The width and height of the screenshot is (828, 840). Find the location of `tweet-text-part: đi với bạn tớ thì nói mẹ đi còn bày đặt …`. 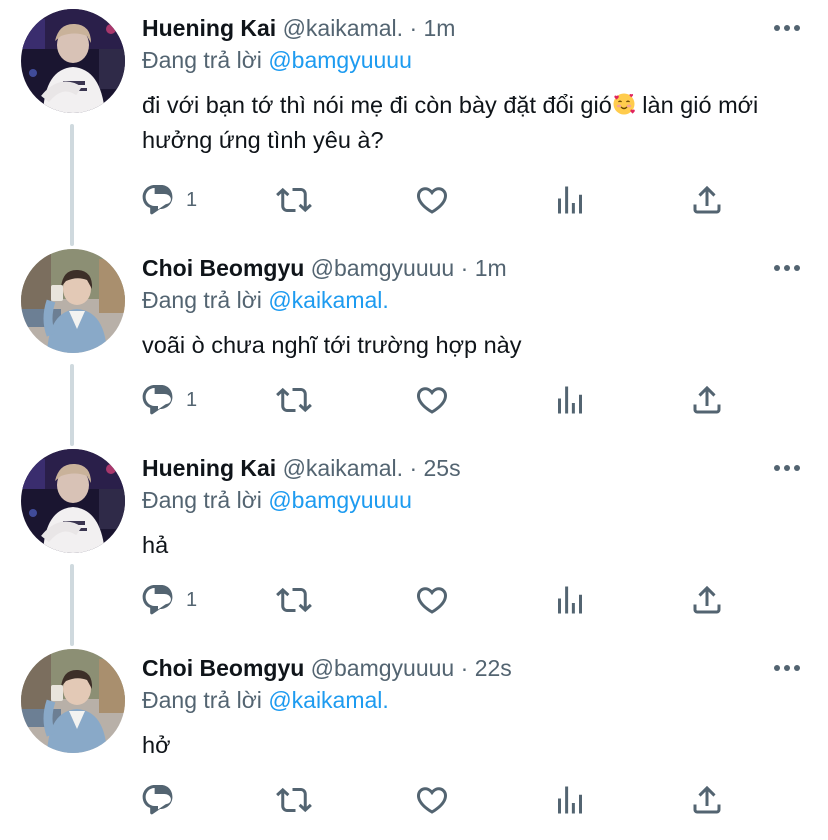

tweet-text-part: đi với bạn tớ thì nói mẹ đi còn bày đặt … is located at coordinates (377, 105).